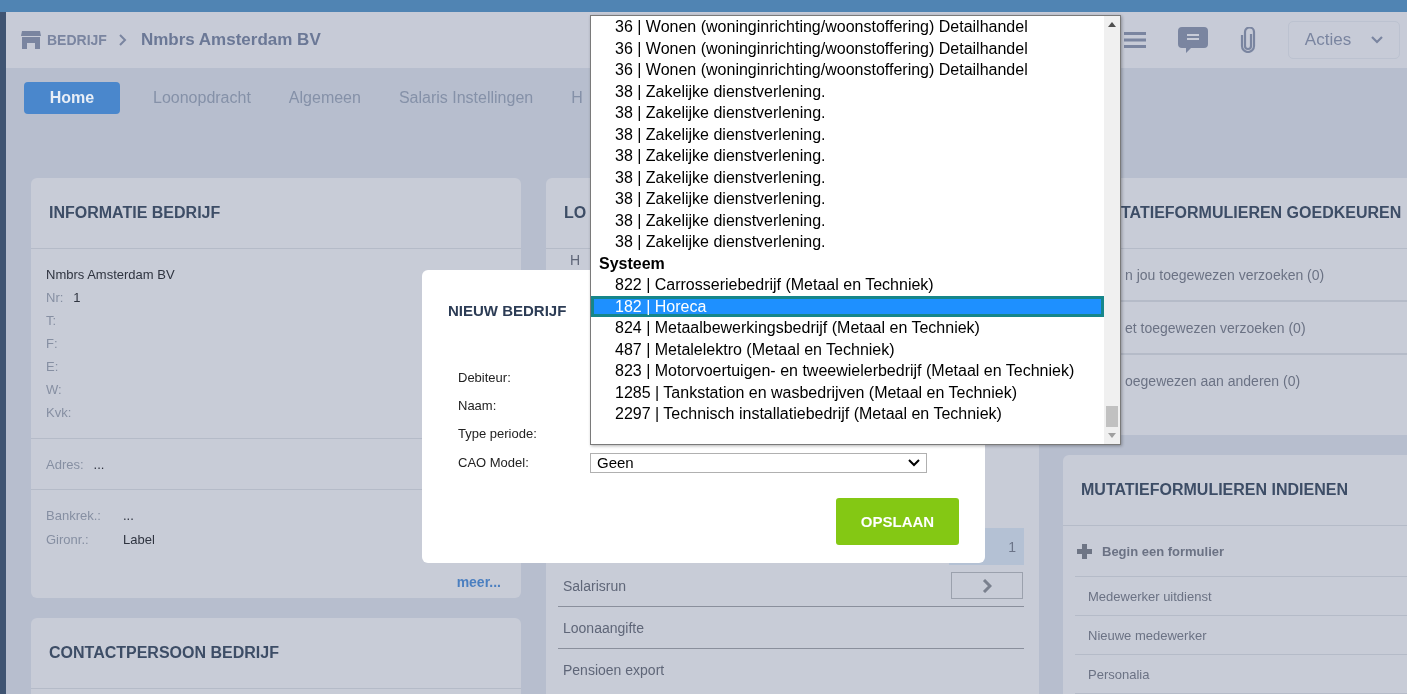 The width and height of the screenshot is (1407, 694). What do you see at coordinates (65, 464) in the screenshot?
I see `field-label: Adres:` at bounding box center [65, 464].